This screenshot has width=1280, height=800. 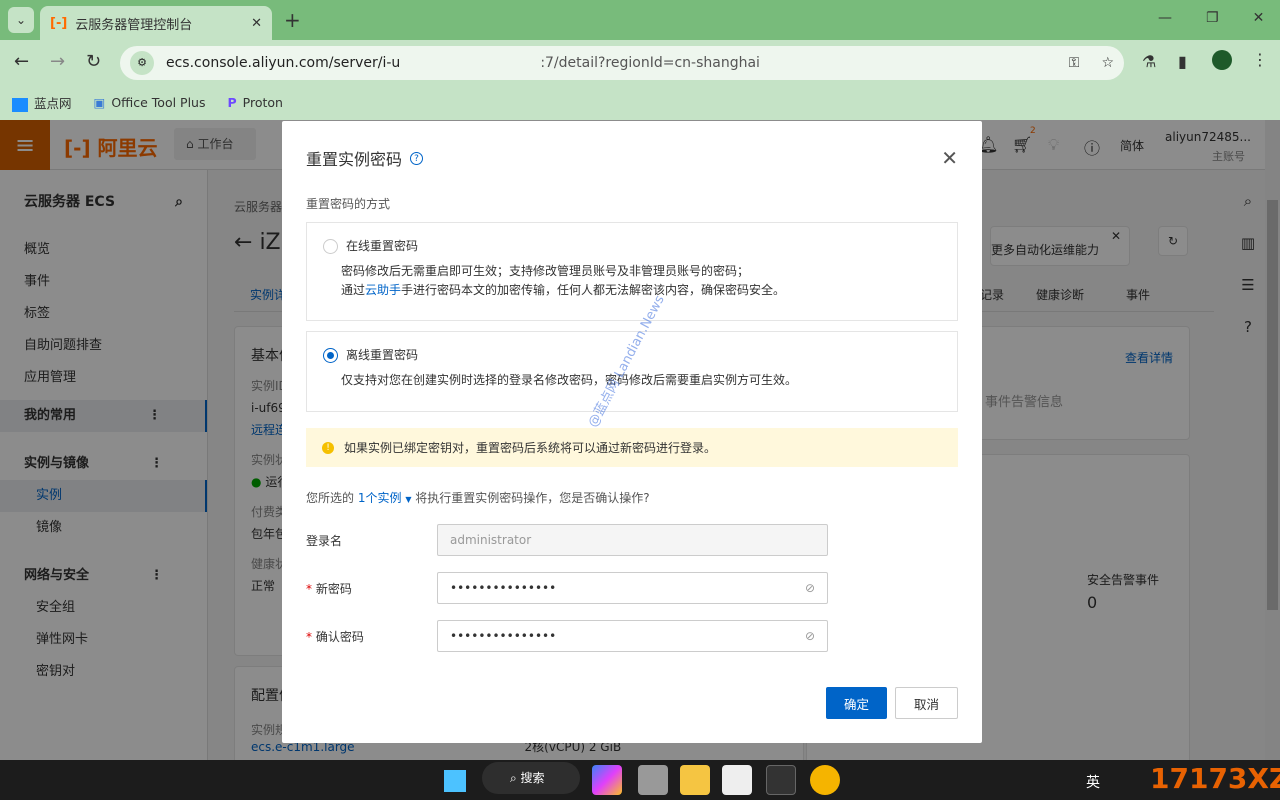 I want to click on url-text: ecs.console.aliyun.com/server/i-u, so click(x=283, y=63).